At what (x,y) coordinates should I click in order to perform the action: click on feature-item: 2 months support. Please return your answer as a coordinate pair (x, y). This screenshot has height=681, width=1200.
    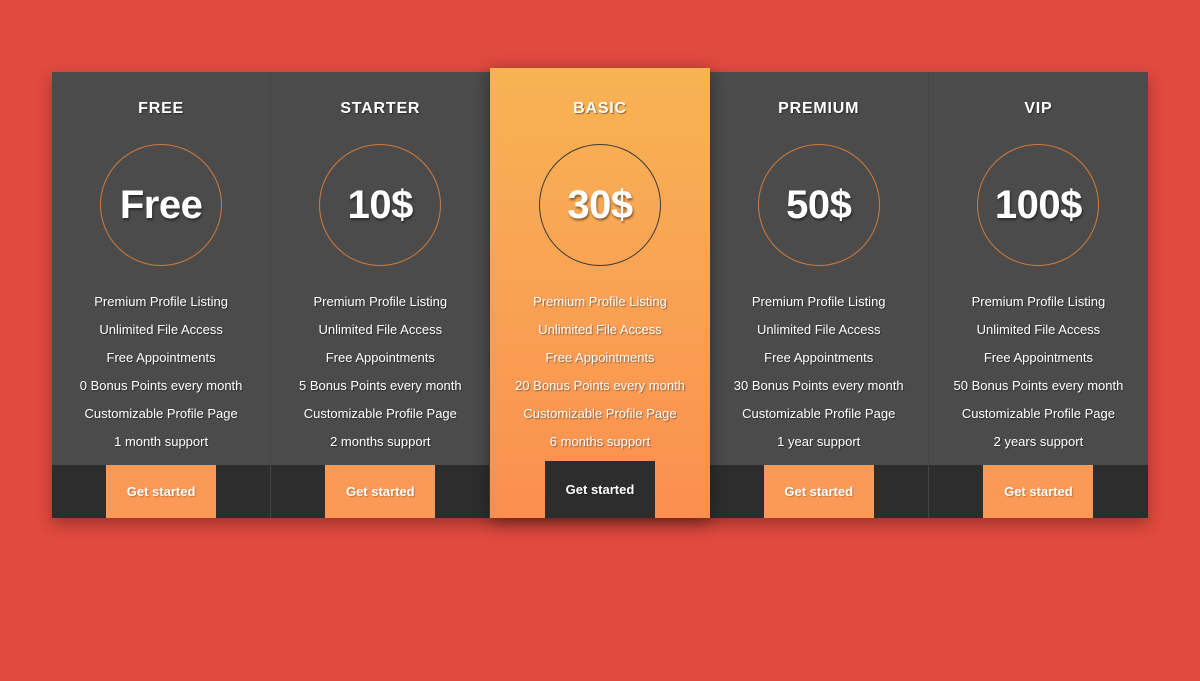
    Looking at the image, I should click on (380, 441).